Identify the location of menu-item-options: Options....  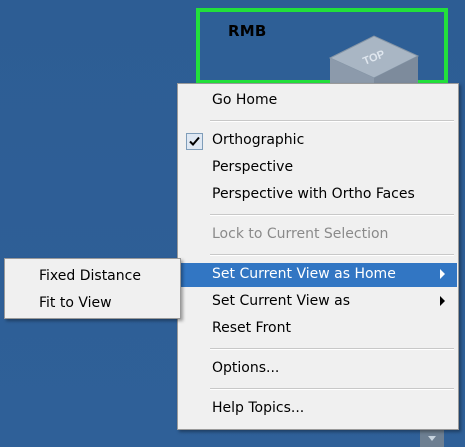
(318, 369).